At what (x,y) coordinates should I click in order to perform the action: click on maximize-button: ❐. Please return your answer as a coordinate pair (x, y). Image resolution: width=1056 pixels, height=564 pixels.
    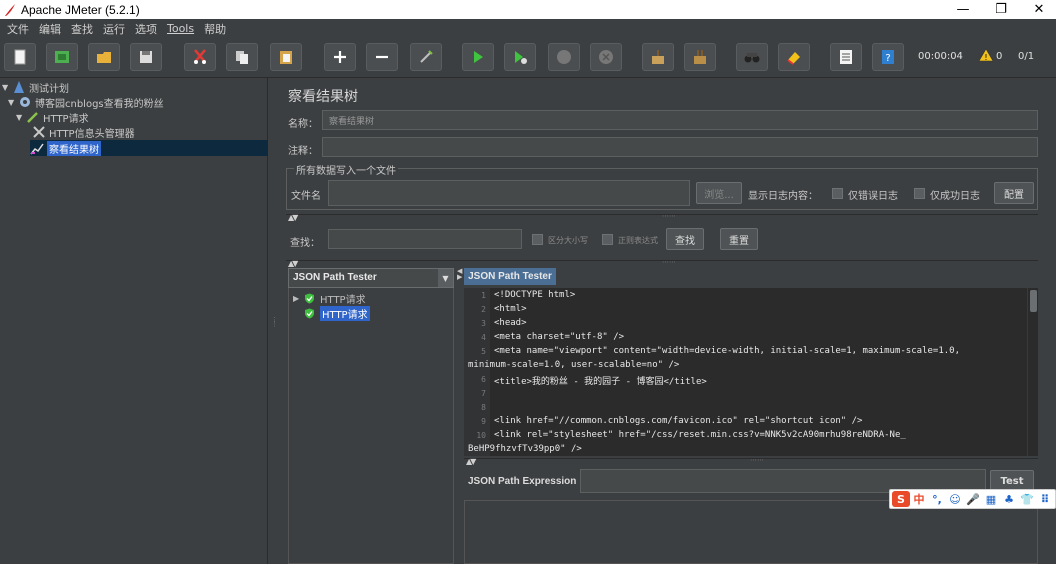
    Looking at the image, I should click on (1001, 9).